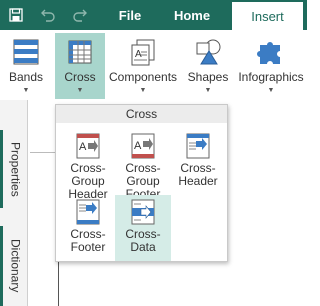 This screenshot has width=320, height=306. I want to click on puzzle-icon, so click(271, 52).